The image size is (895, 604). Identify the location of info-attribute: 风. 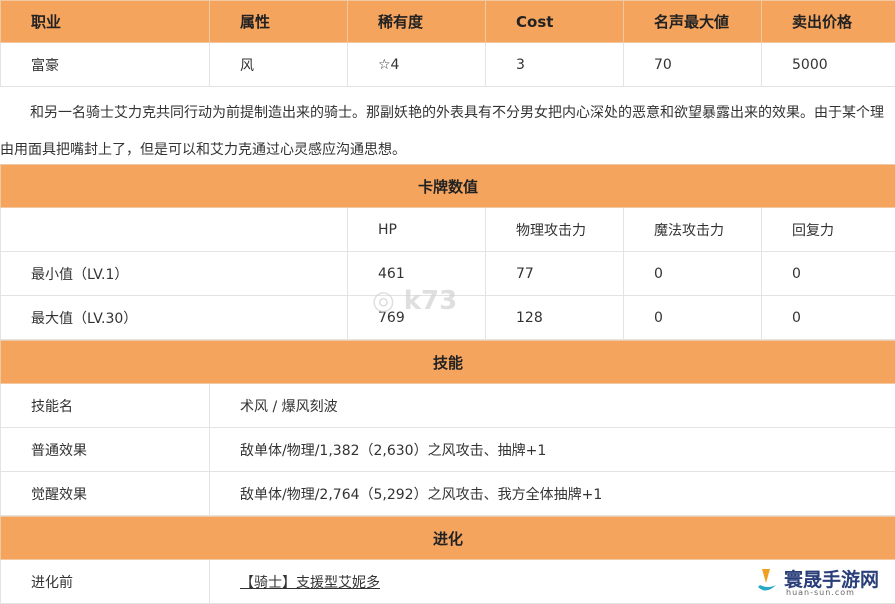
(279, 65).